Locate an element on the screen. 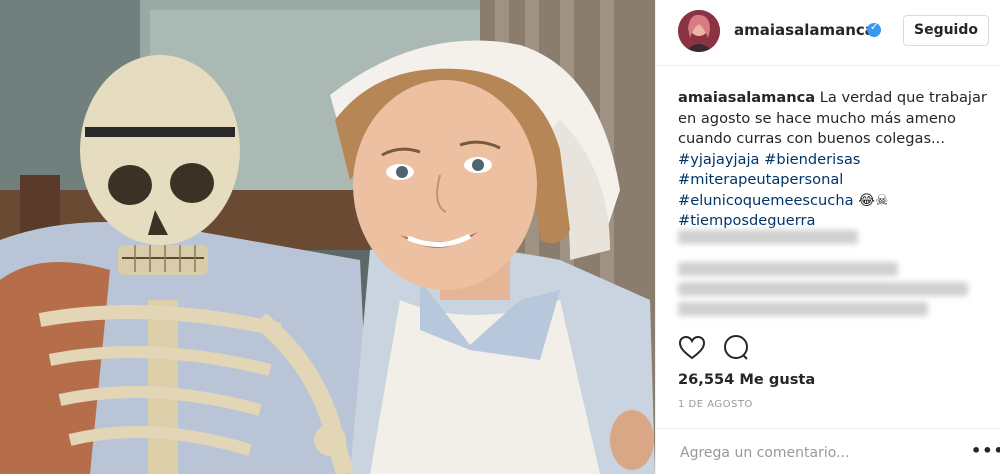 The image size is (1000, 474). header-username: amaiasalamanca is located at coordinates (804, 30).